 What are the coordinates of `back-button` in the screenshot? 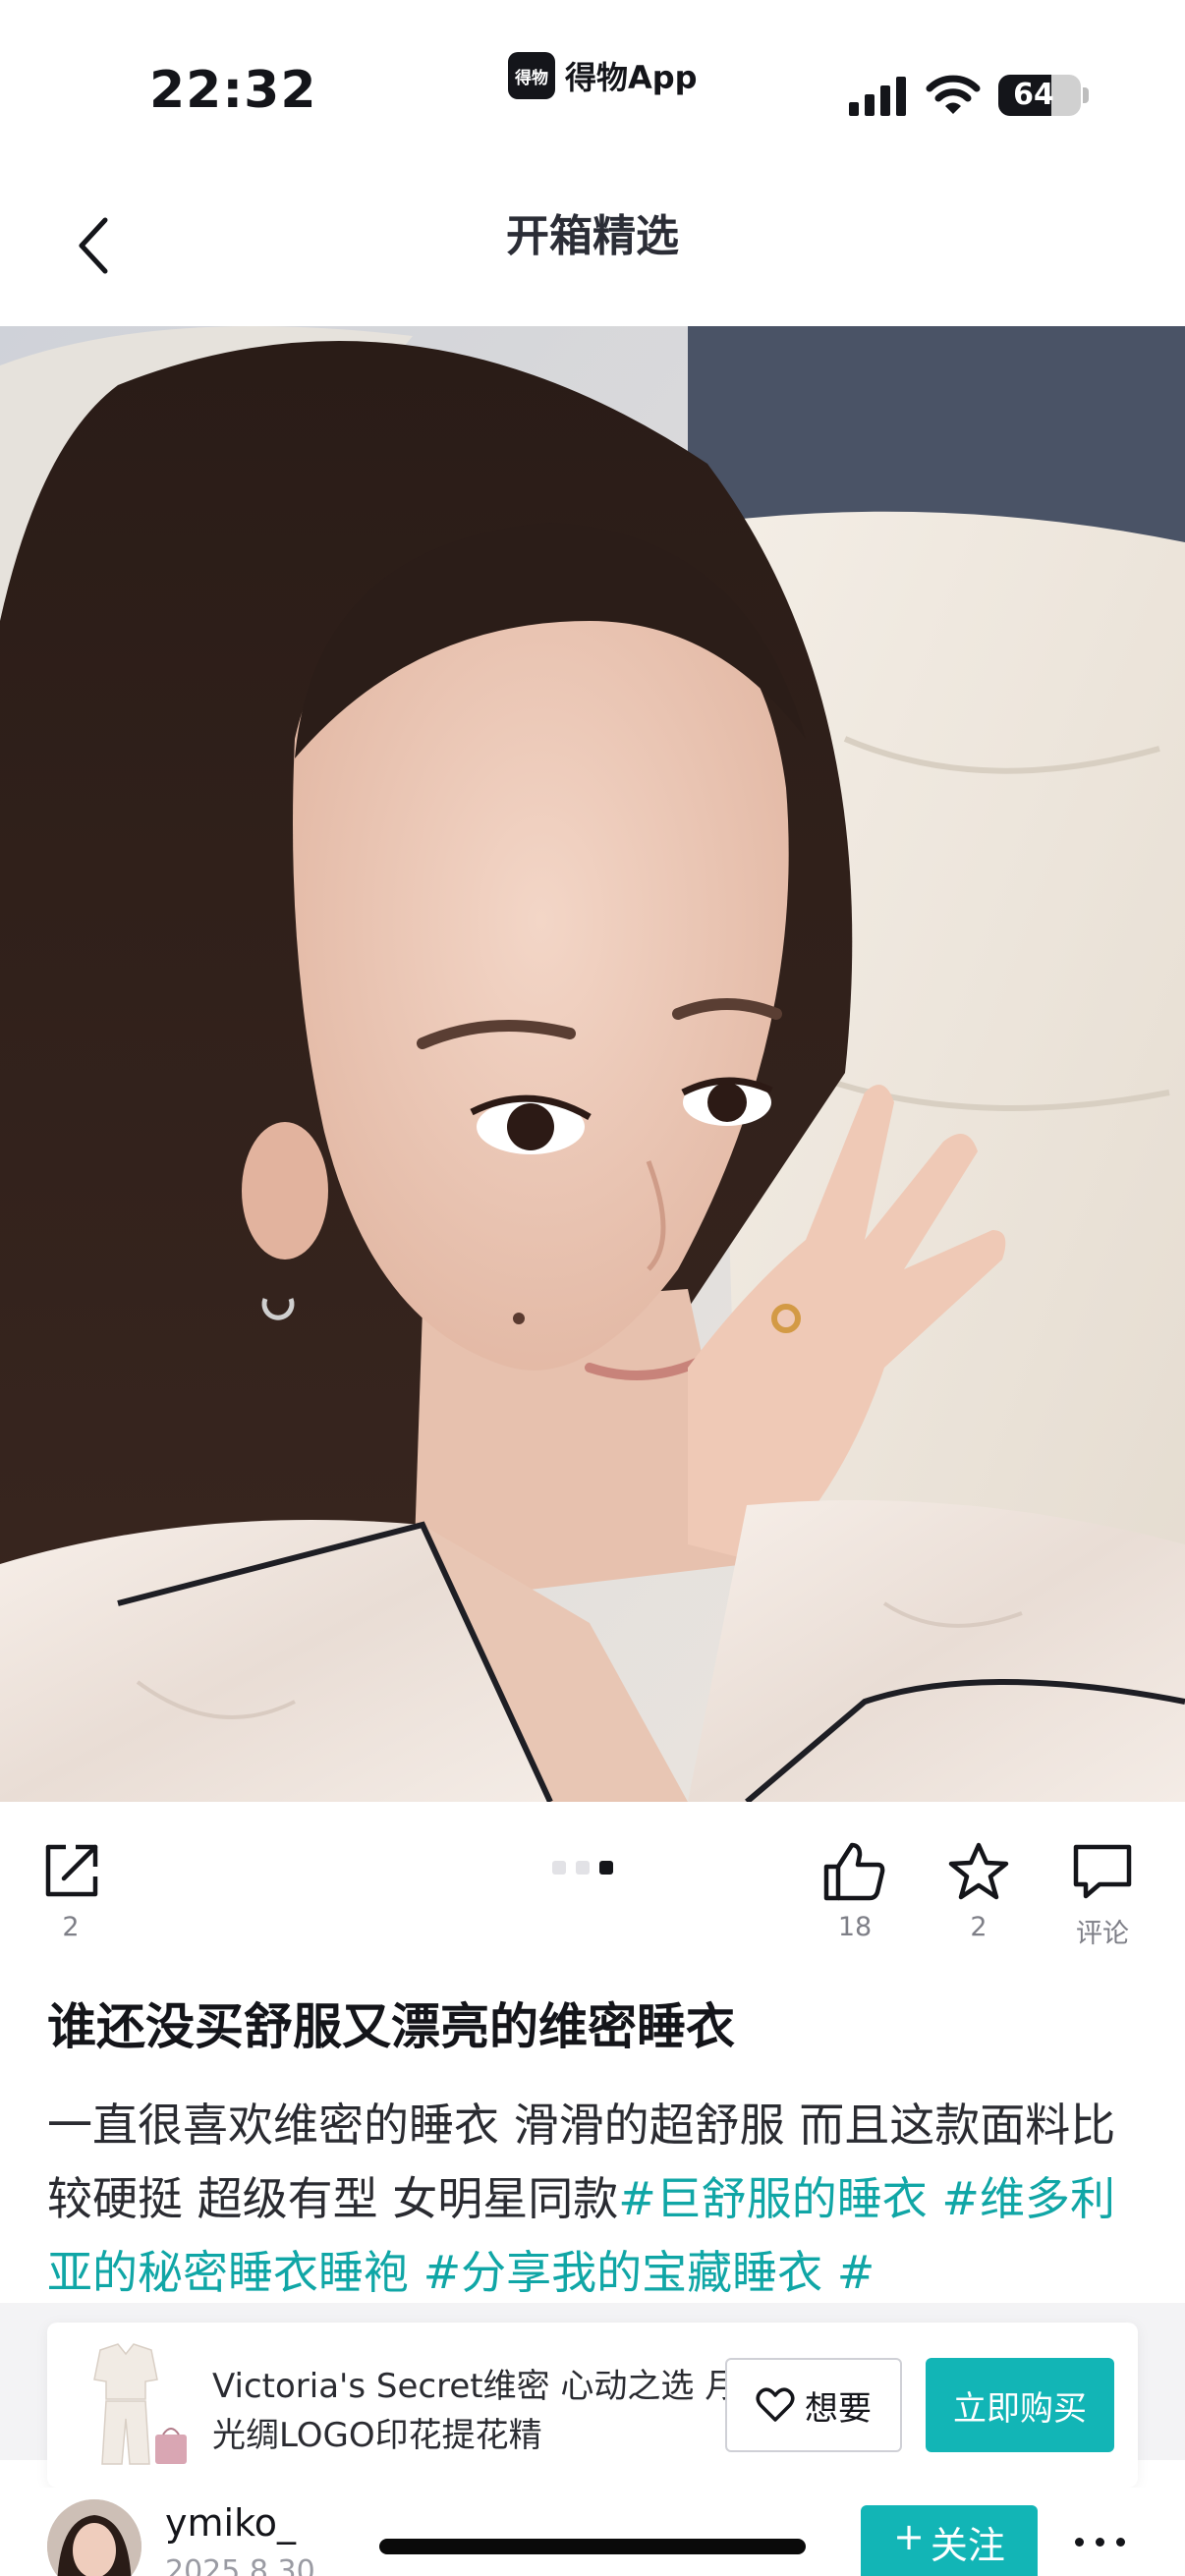 It's located at (93, 245).